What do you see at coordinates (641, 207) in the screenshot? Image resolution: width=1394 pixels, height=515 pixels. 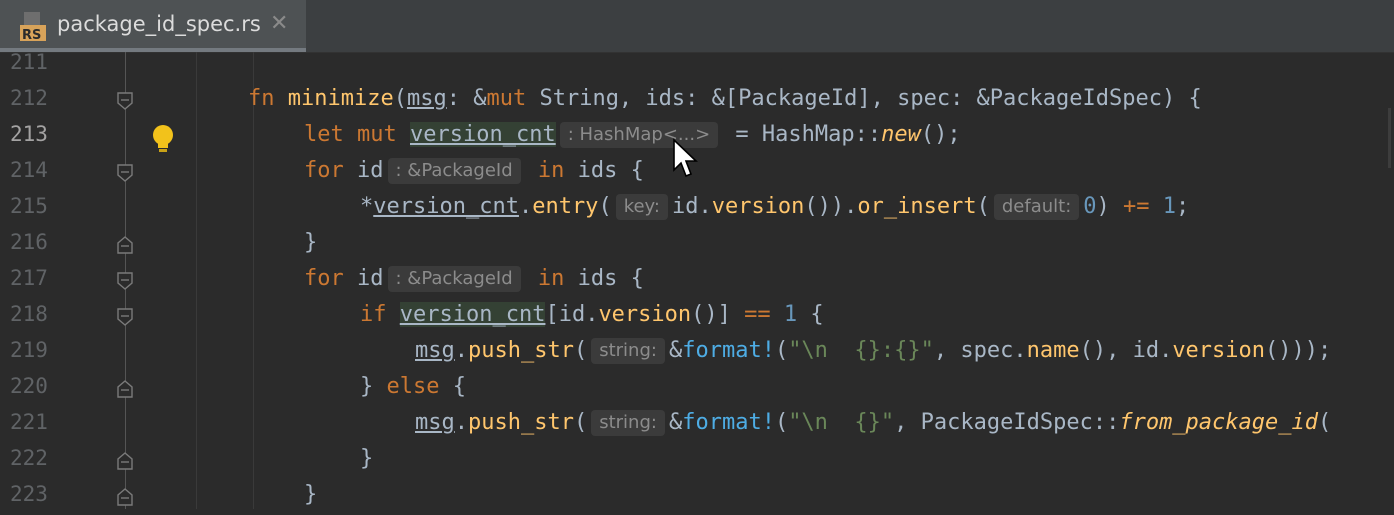 I see `parameter-hint: key:` at bounding box center [641, 207].